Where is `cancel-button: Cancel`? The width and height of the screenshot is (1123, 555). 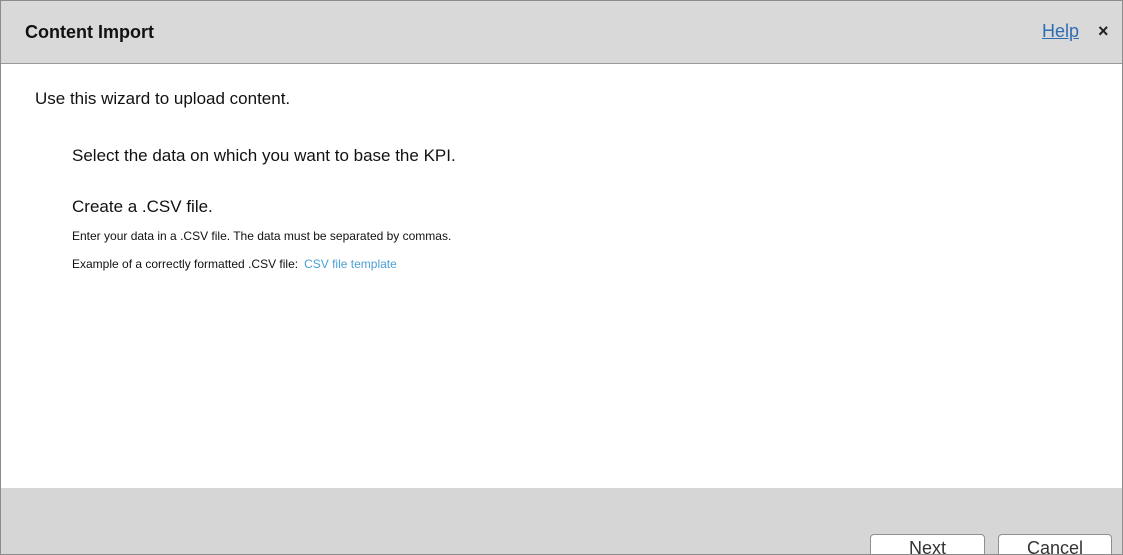 cancel-button: Cancel is located at coordinates (1055, 544).